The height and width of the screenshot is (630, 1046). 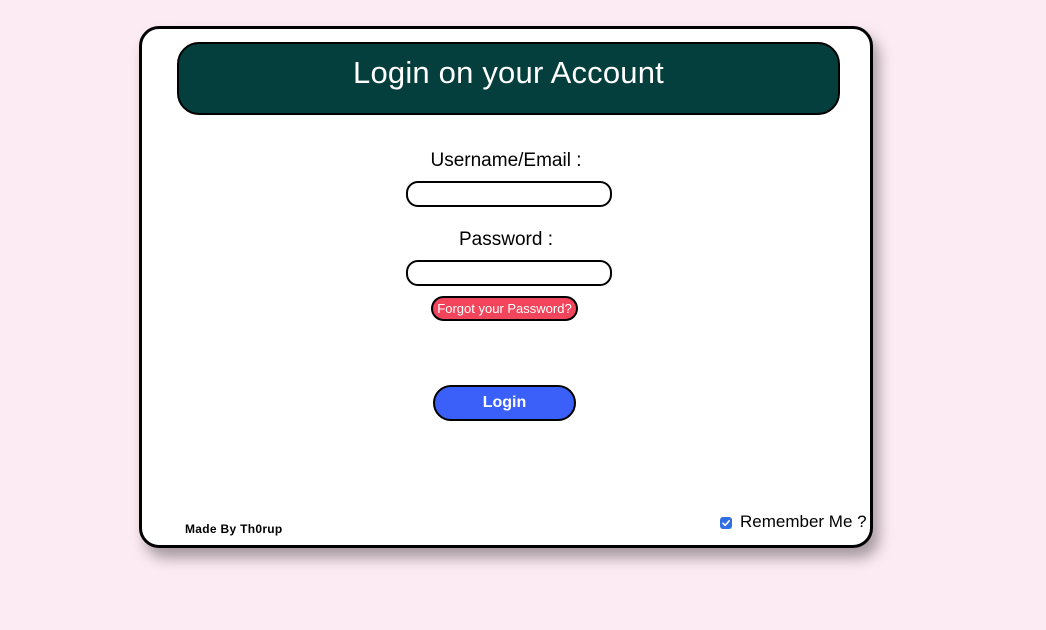 I want to click on login-button: Login, so click(x=504, y=403).